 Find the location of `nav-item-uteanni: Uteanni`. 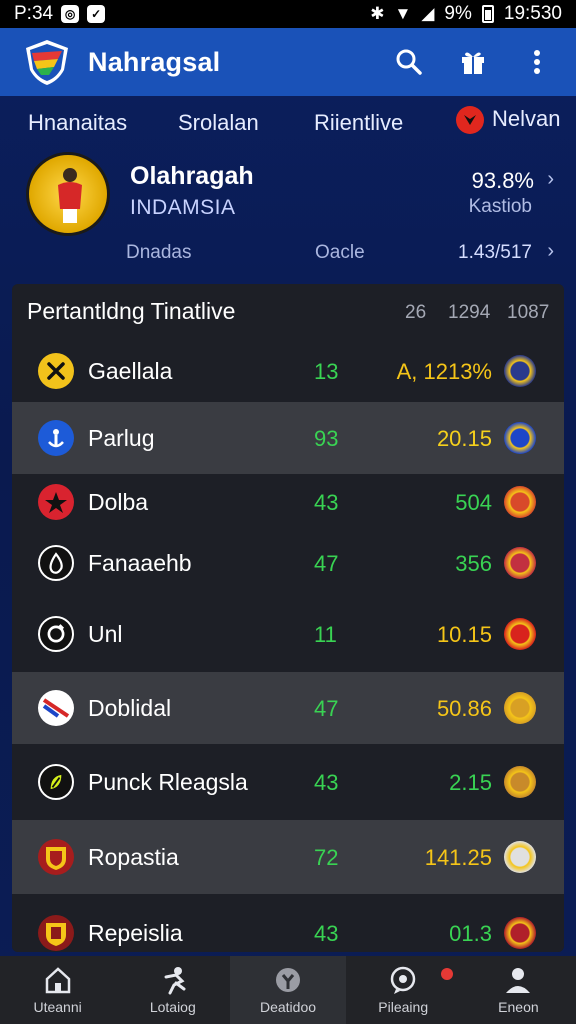

nav-item-uteanni: Uteanni is located at coordinates (57, 990).